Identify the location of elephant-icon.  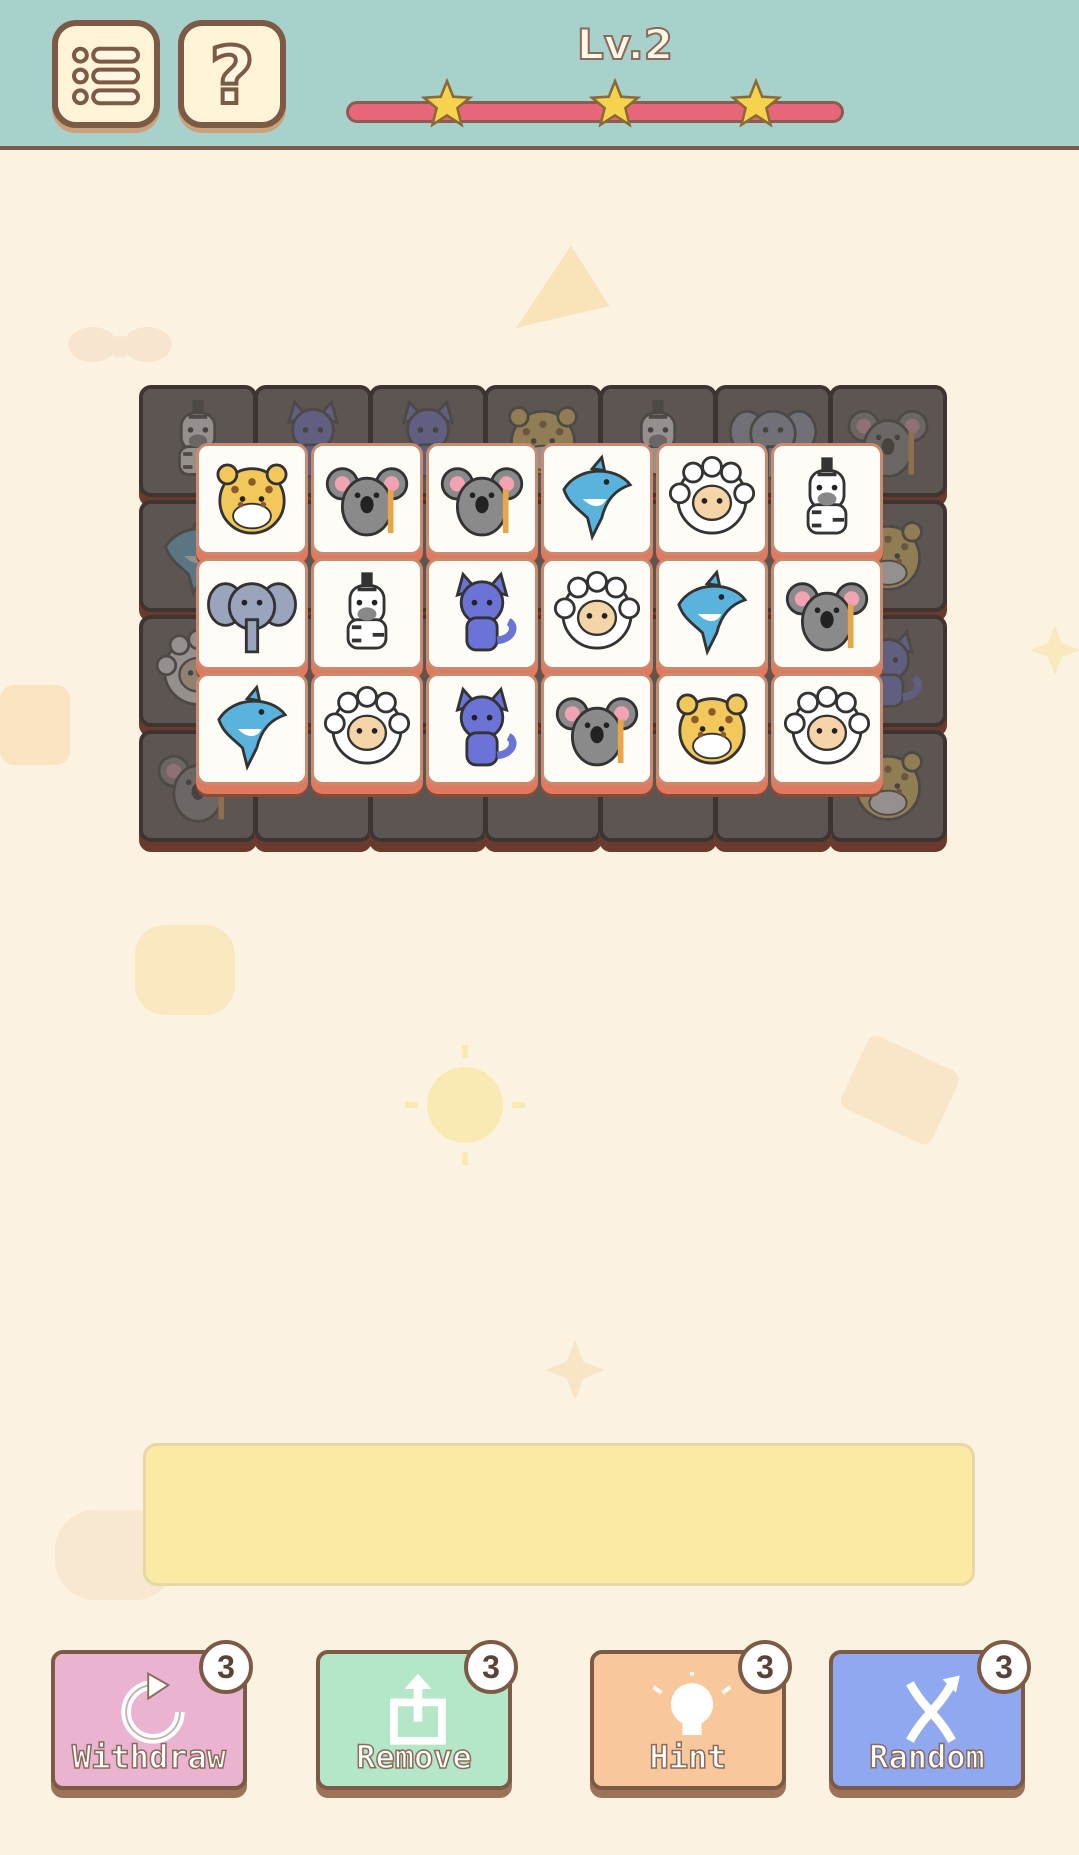
(252, 618).